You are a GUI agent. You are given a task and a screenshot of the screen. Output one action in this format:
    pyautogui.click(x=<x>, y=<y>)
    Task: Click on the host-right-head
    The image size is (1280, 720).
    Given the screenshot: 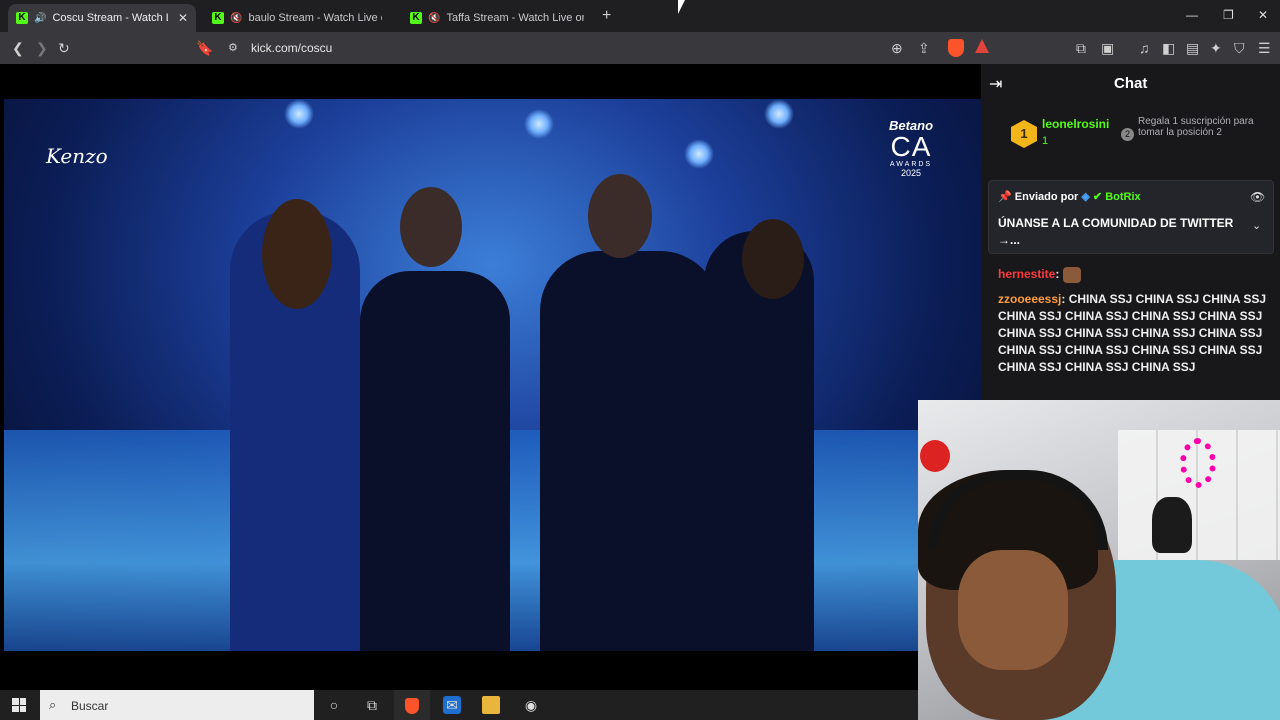 What is the action you would take?
    pyautogui.click(x=773, y=259)
    